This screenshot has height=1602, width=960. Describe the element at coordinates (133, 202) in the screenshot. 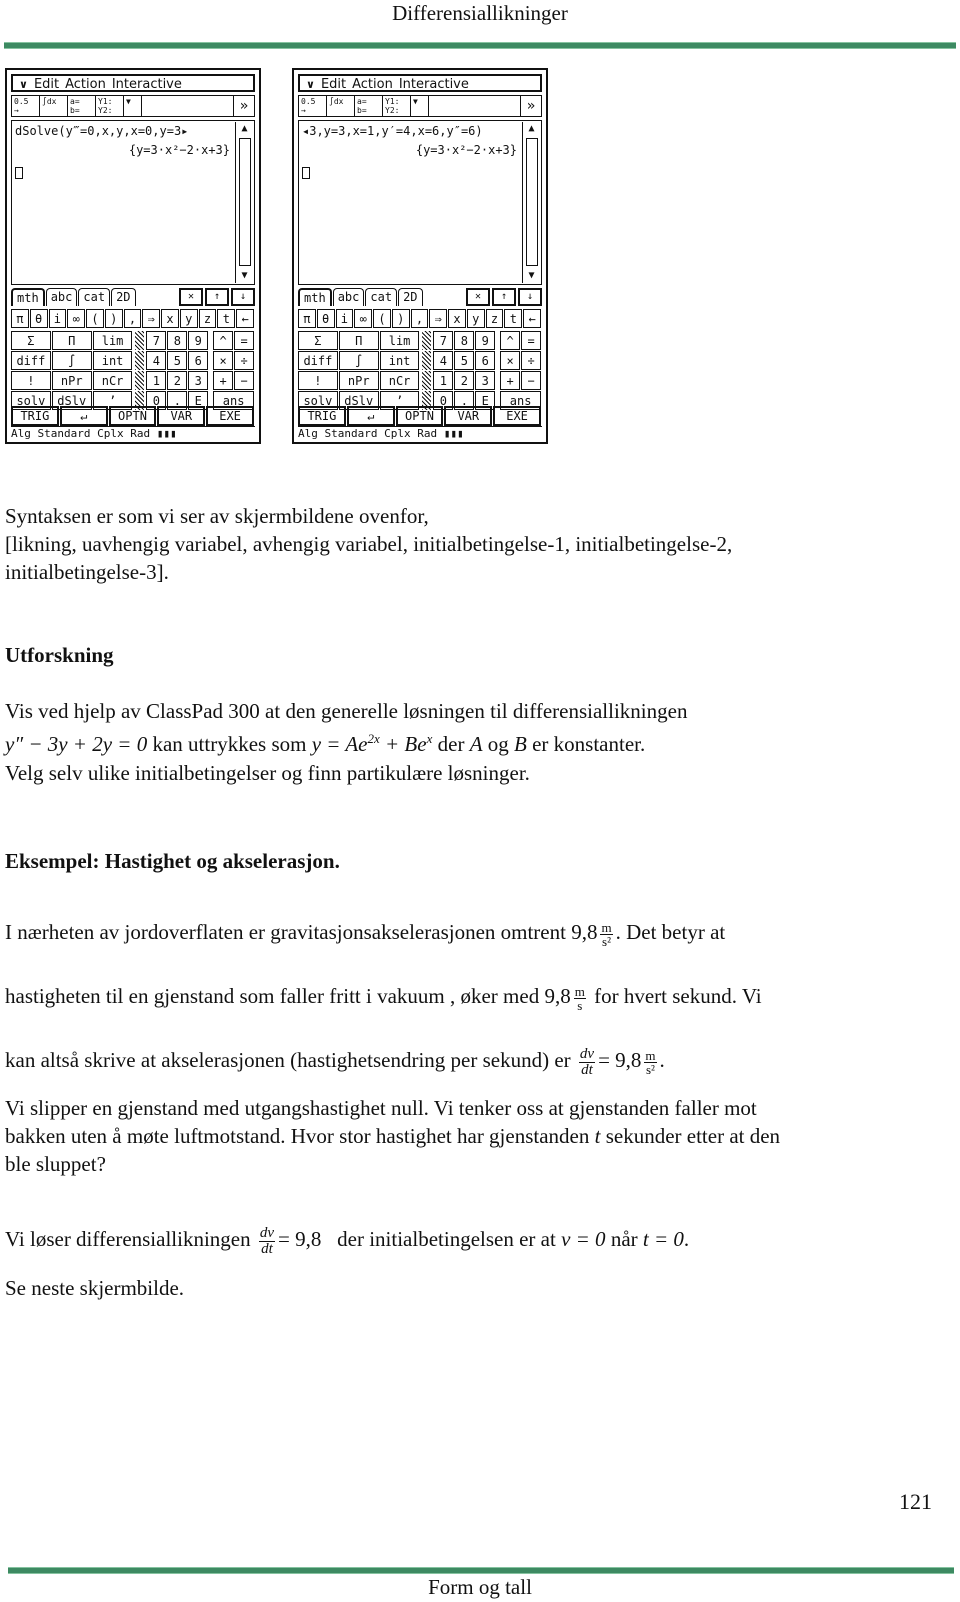

I see `work-area: dSolve(y‴=0,x,y,x=0,y=3▸ {y=3·x²−2·x+3} ▲ ▼` at that location.